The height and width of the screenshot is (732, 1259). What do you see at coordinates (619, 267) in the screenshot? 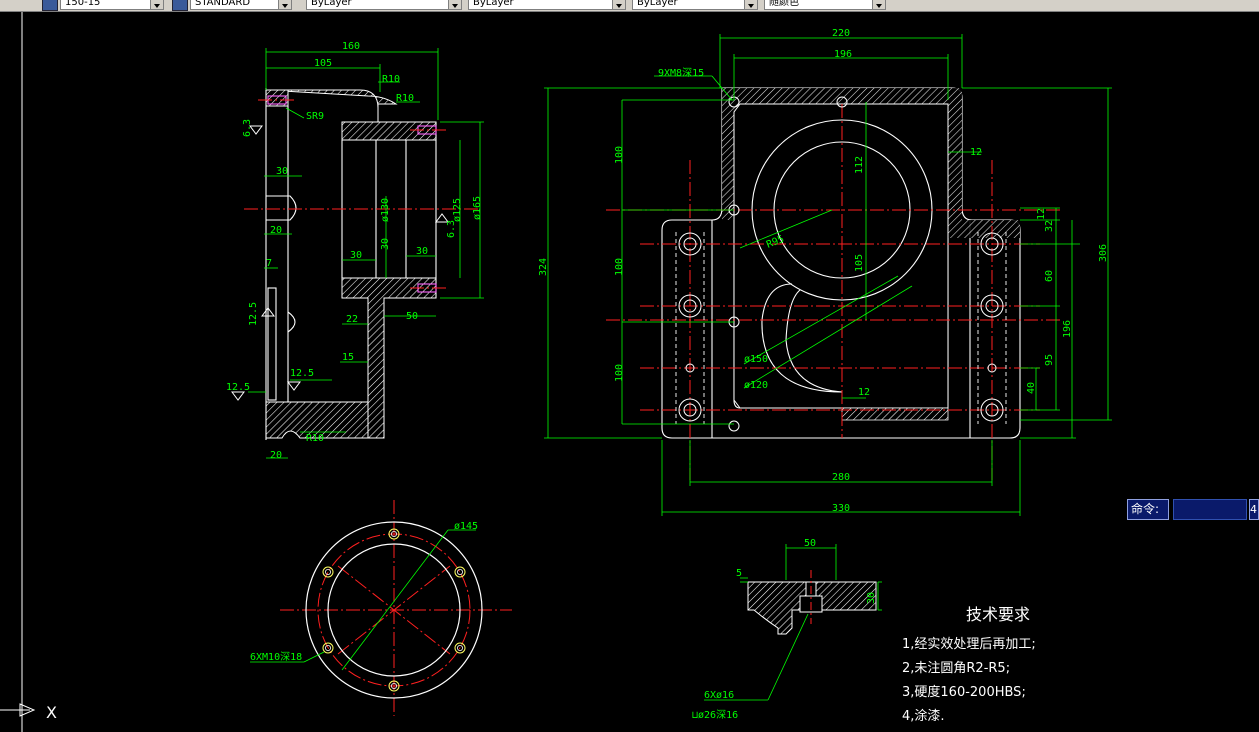
I see `dim-100-b: 100` at bounding box center [619, 267].